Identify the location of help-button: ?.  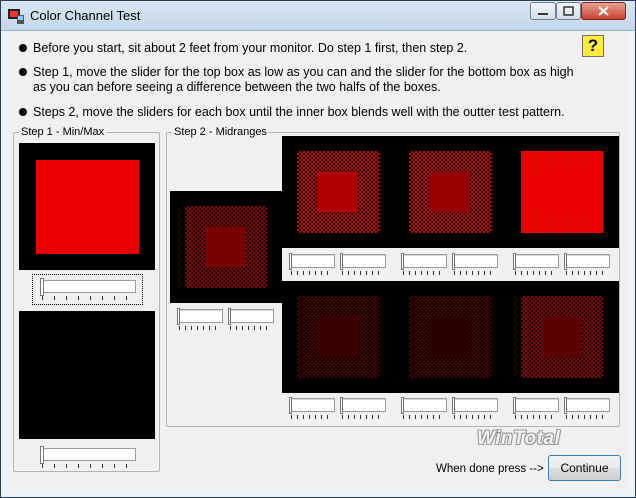
(593, 46).